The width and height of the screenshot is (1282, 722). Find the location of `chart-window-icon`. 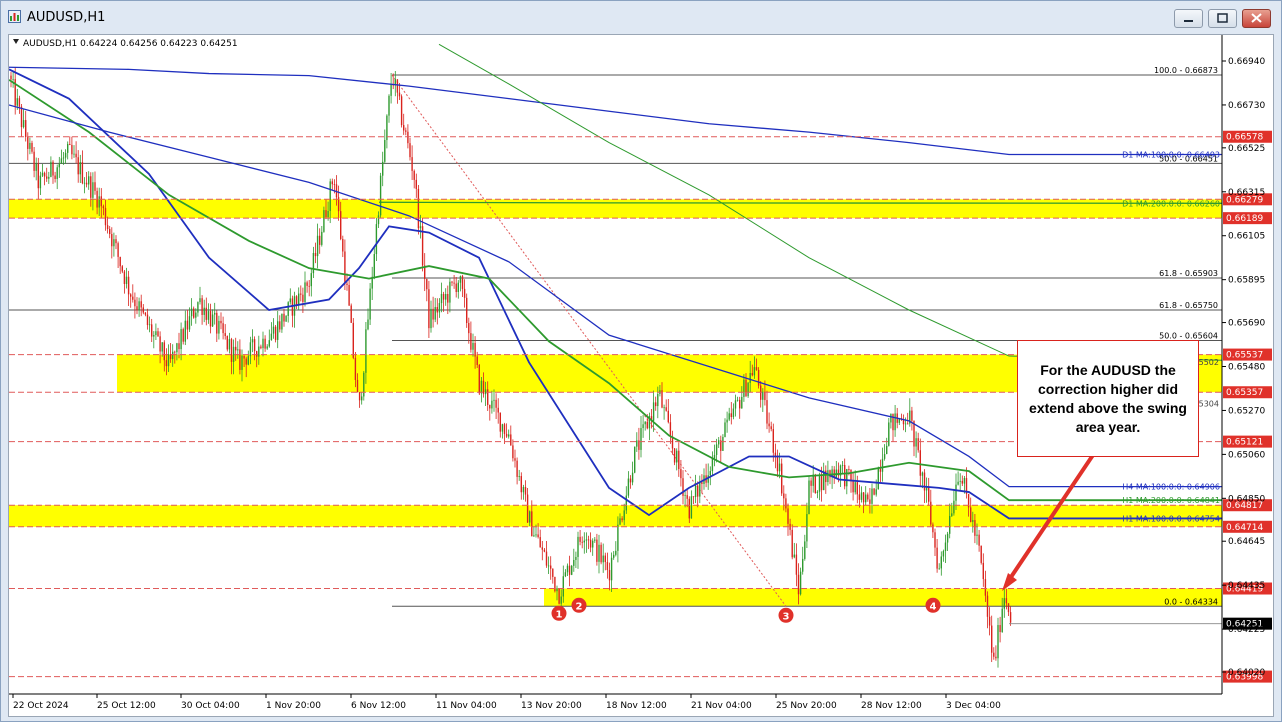

chart-window-icon is located at coordinates (14, 16).